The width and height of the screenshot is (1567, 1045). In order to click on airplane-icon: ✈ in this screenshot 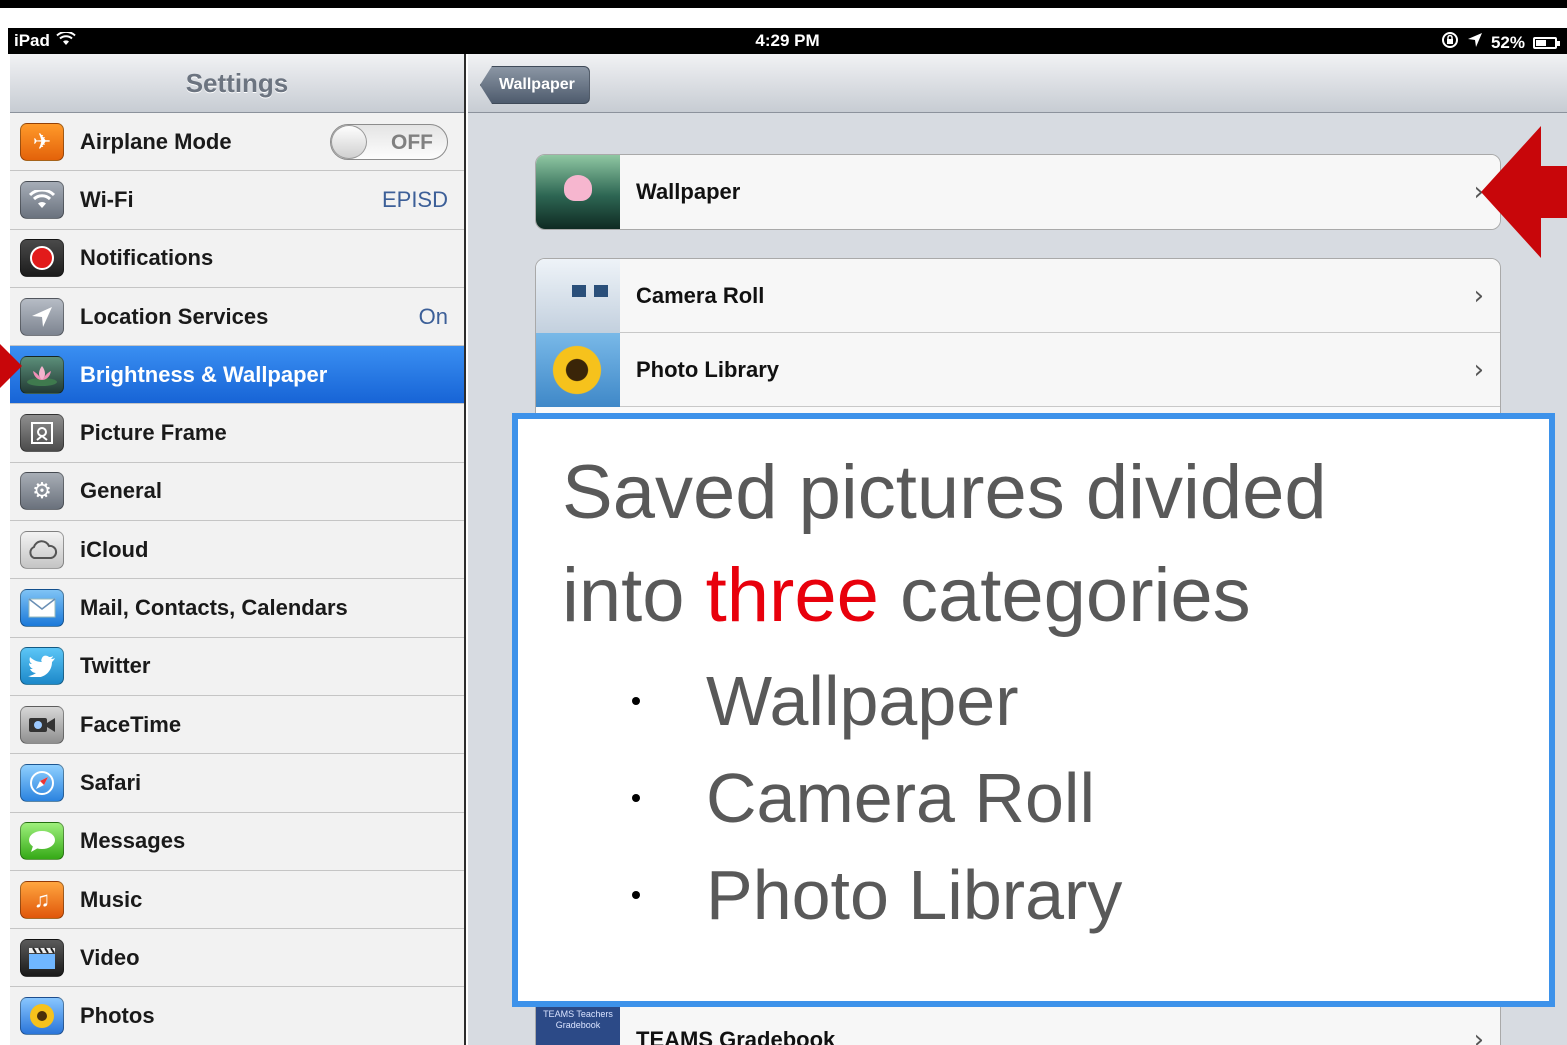, I will do `click(42, 141)`.